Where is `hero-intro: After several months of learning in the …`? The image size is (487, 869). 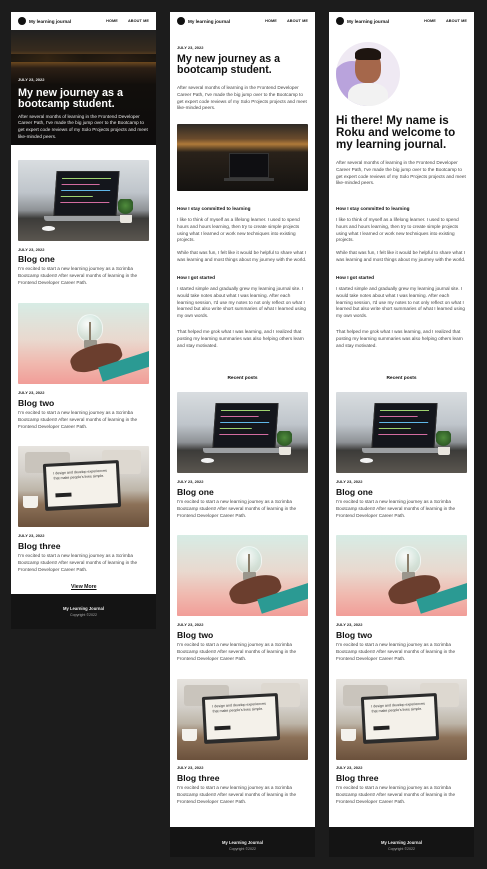
hero-intro: After several months of learning in the … is located at coordinates (83, 126).